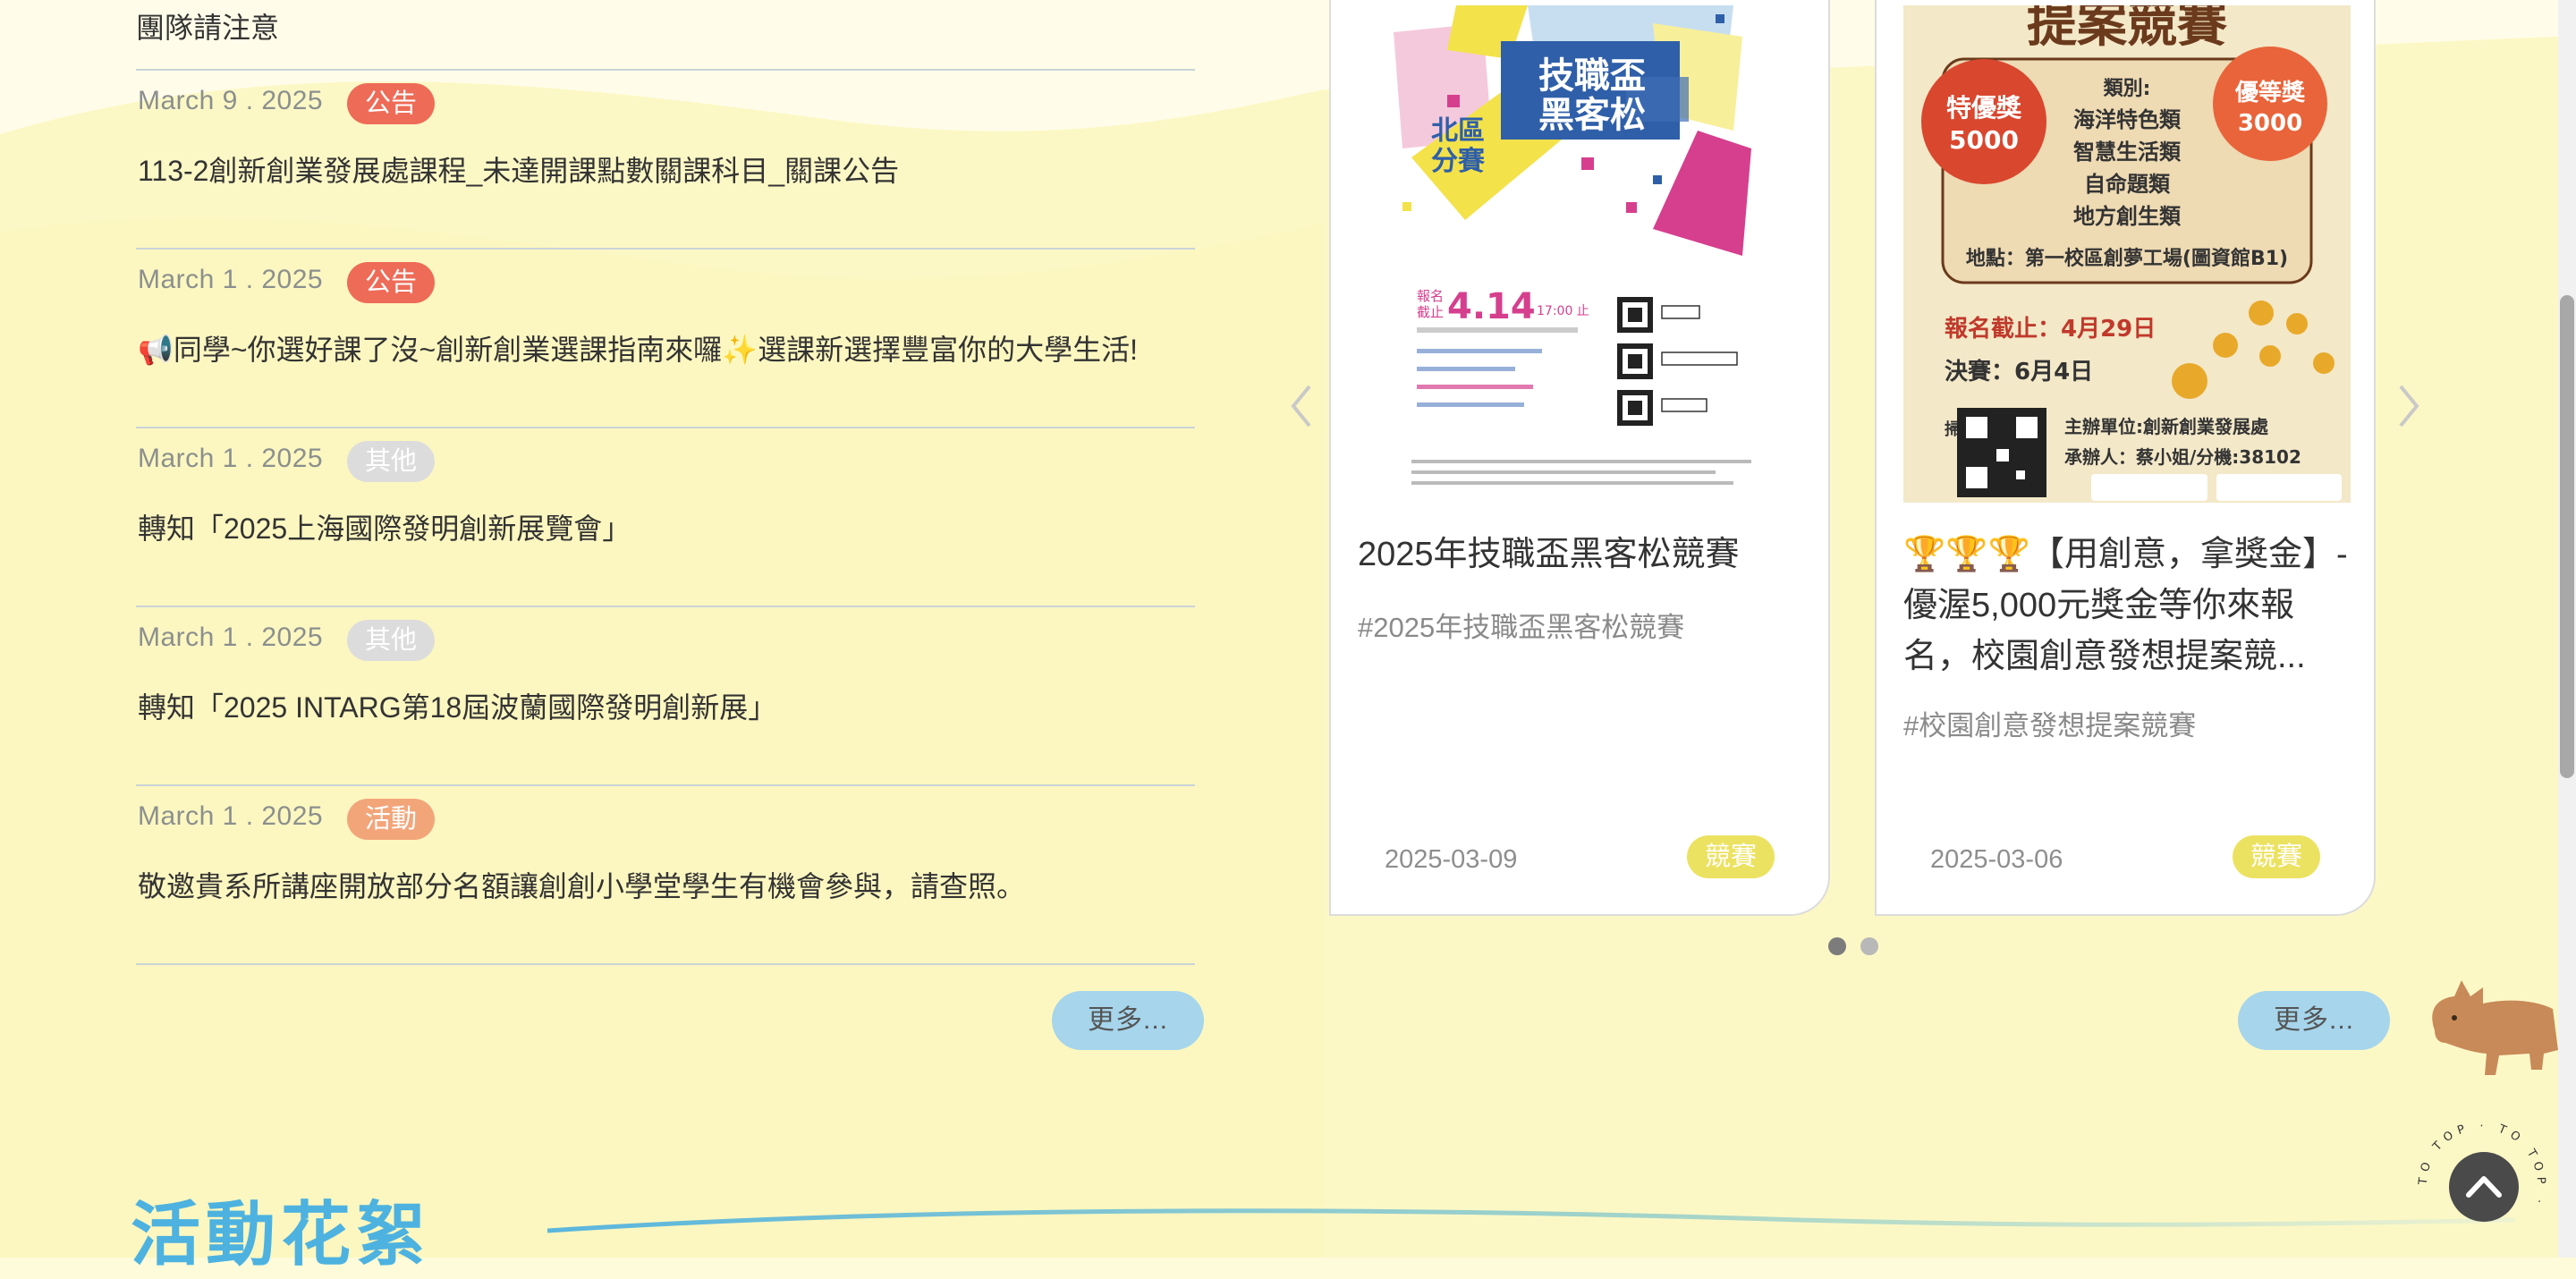  What do you see at coordinates (2127, 120) in the screenshot?
I see `svg-text: 海洋特色類` at bounding box center [2127, 120].